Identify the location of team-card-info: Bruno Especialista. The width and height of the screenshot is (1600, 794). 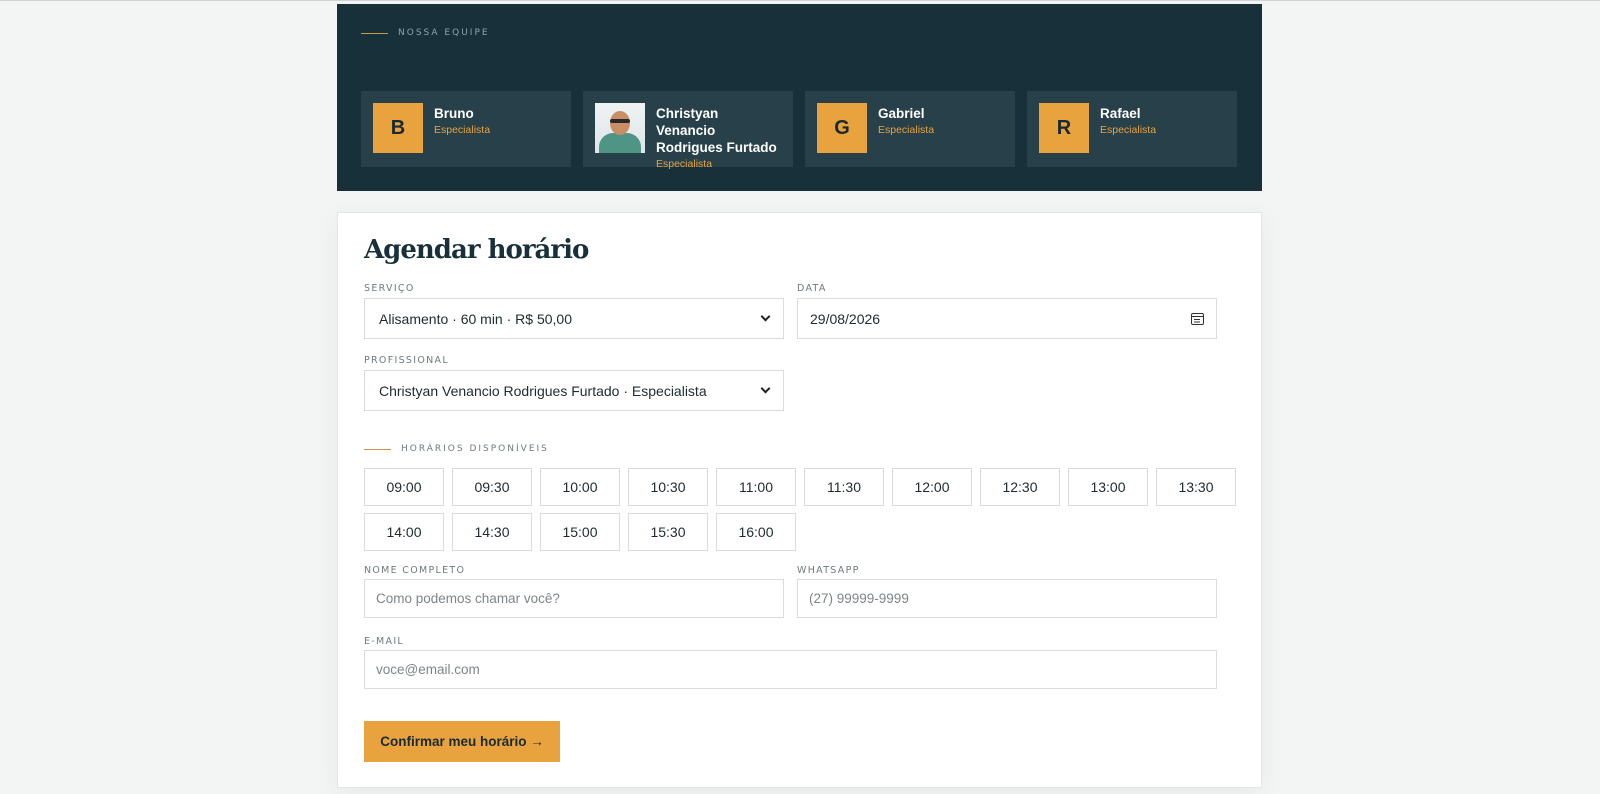
(462, 120).